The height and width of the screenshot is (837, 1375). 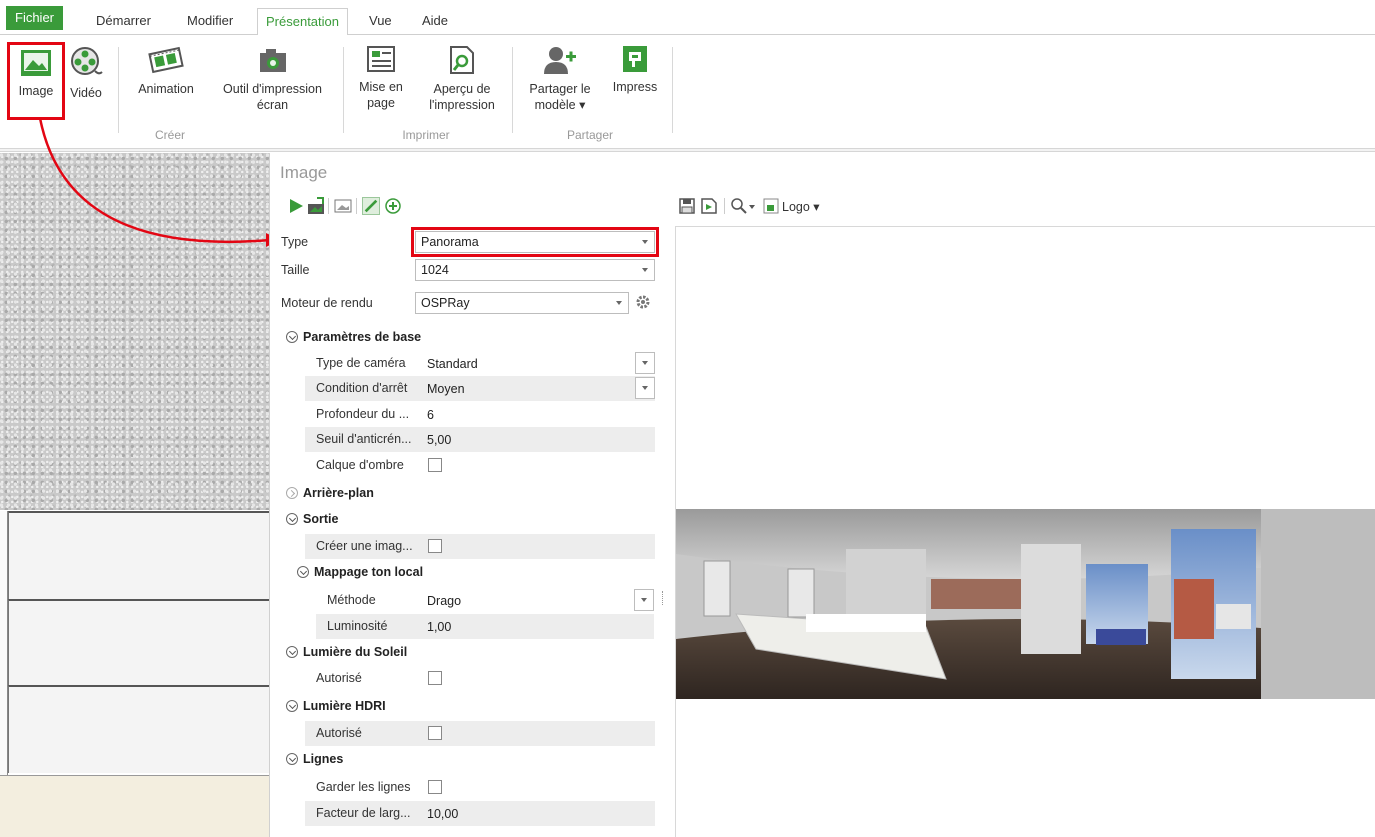 I want to click on camera-type-label: Type de caméra, so click(x=361, y=363).